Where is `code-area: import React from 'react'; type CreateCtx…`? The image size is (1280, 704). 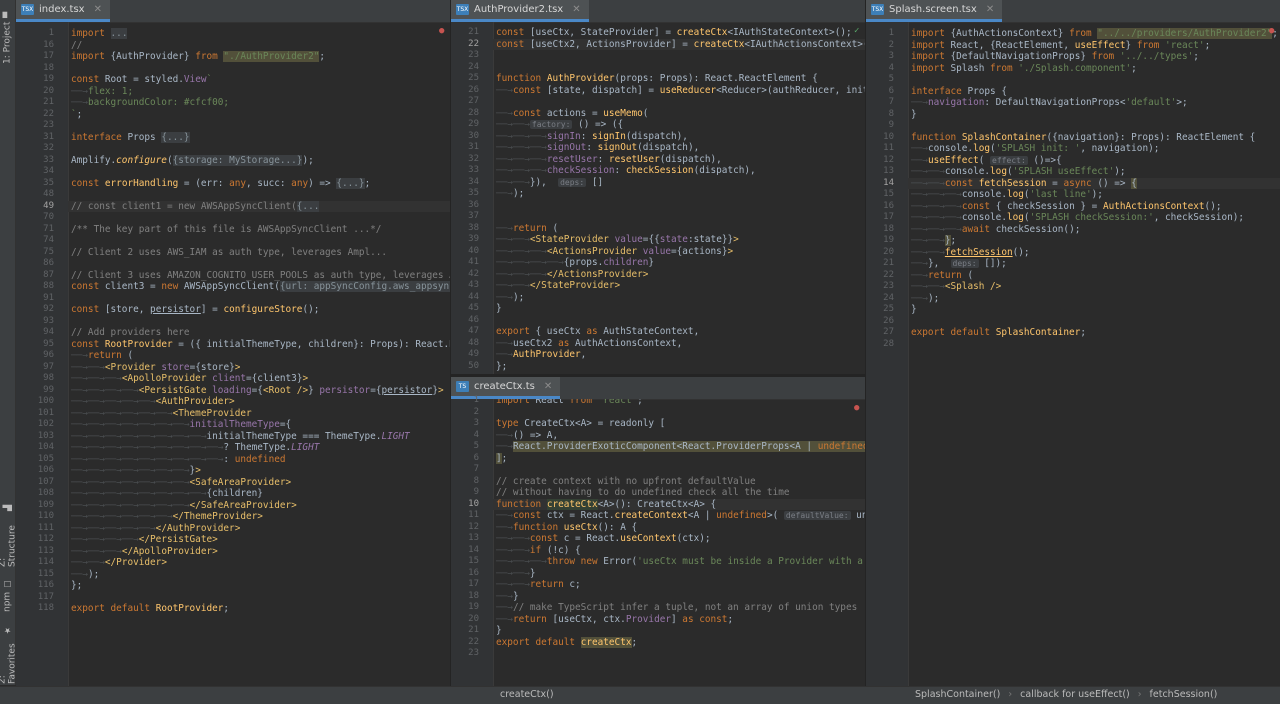 code-area: import React from 'react'; type CreateCtx… is located at coordinates (679, 542).